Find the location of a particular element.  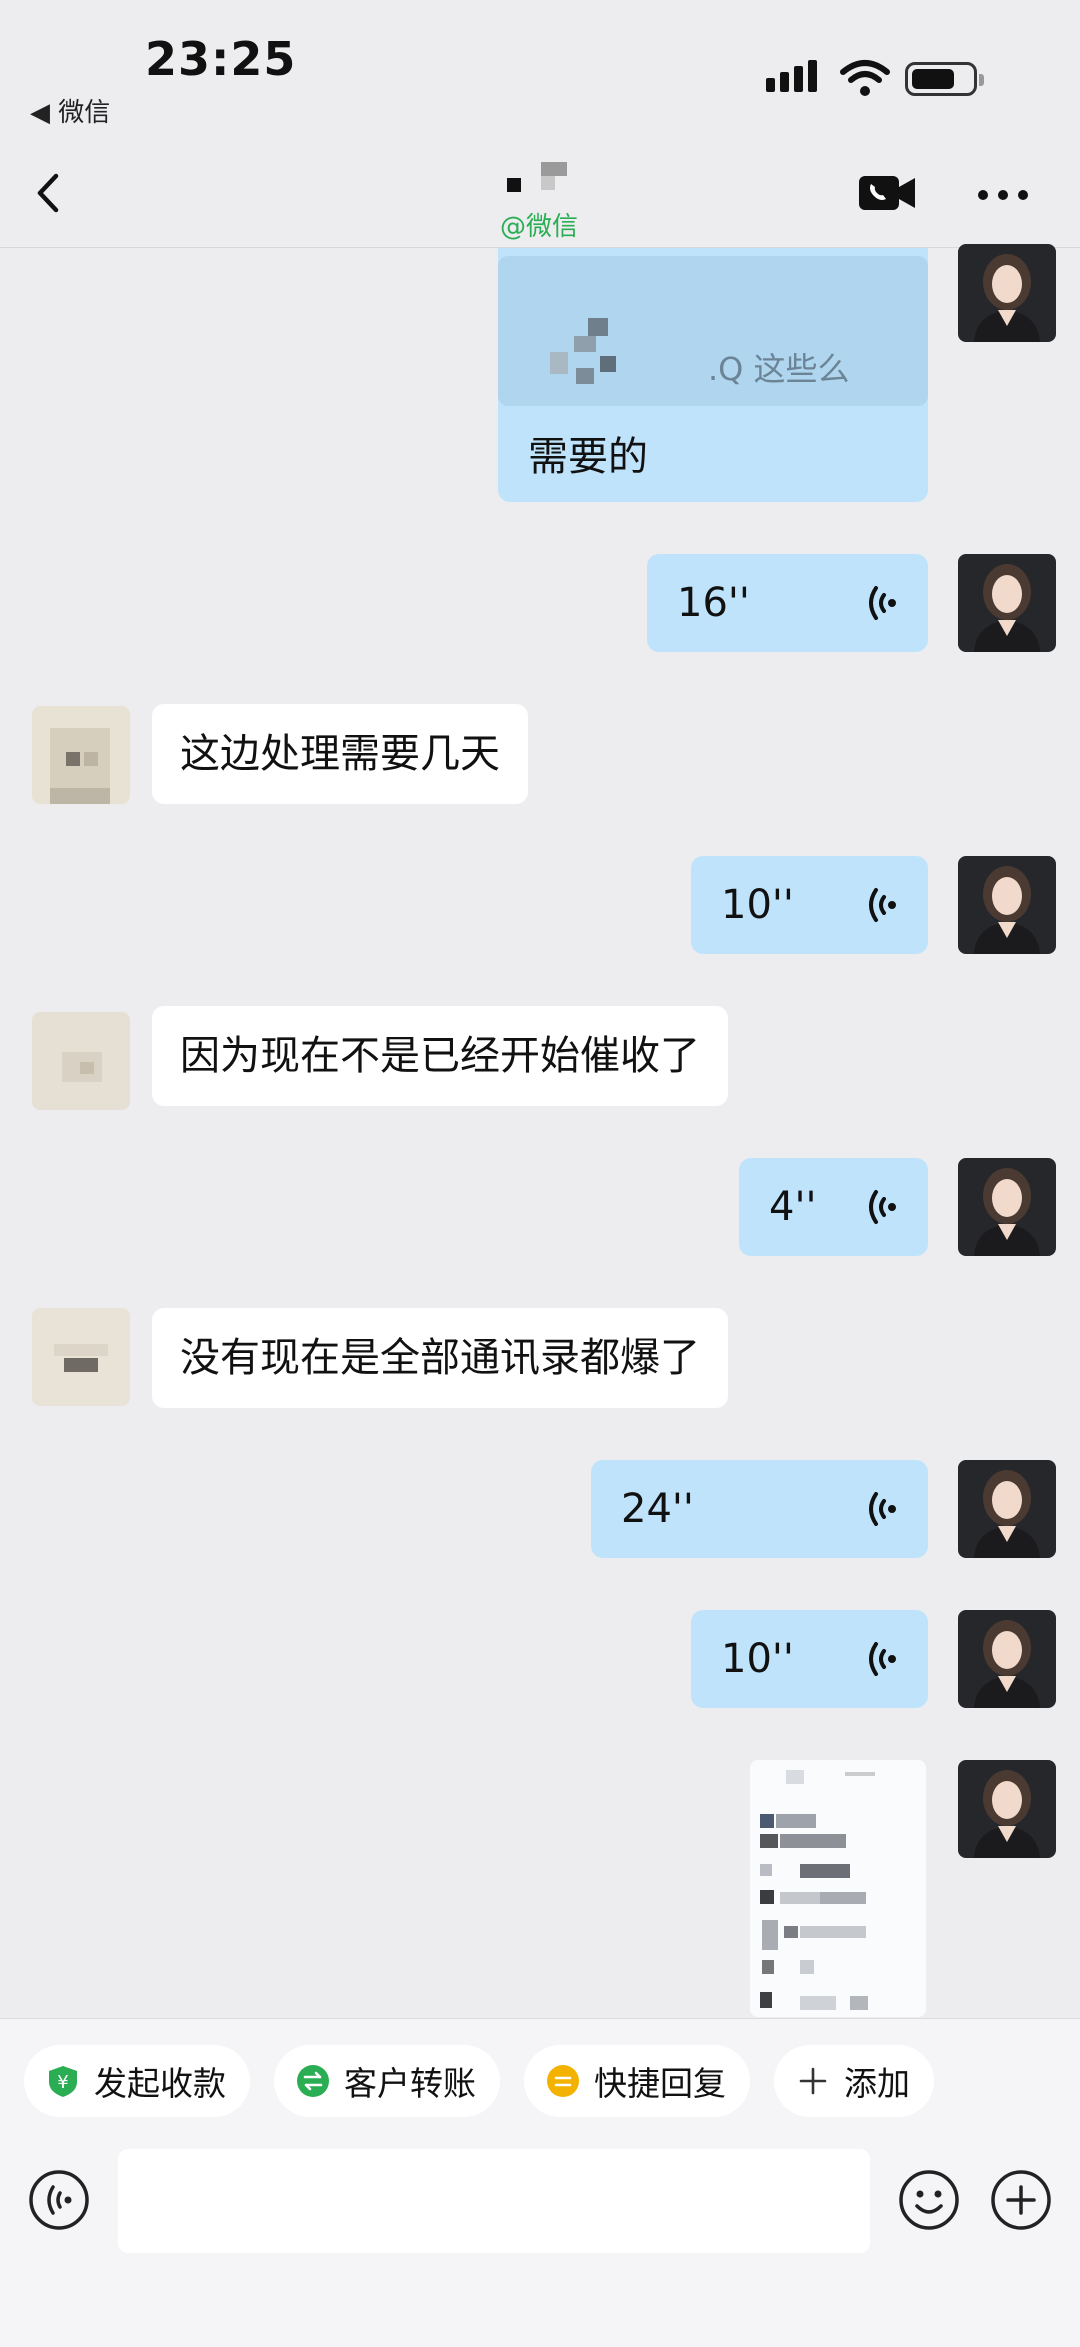

voice-duration: 4'' is located at coordinates (793, 1207).